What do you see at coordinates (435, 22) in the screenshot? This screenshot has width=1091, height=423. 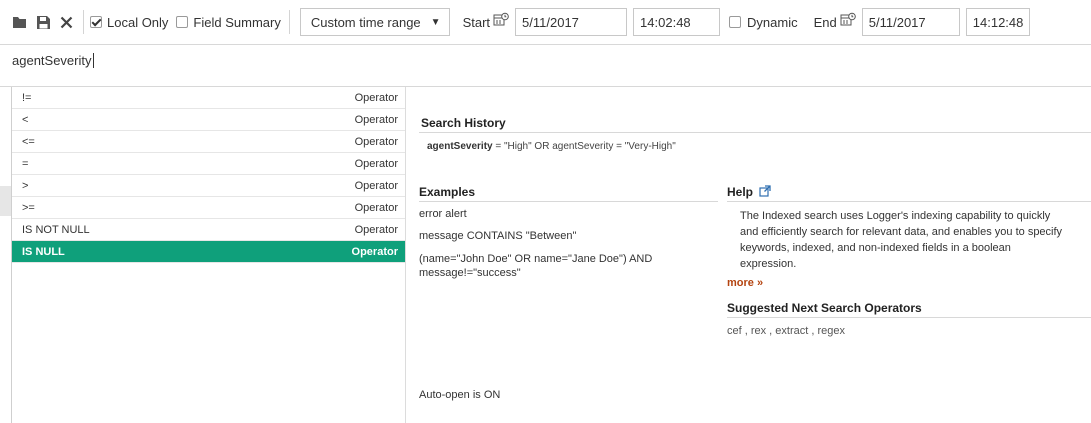 I see `dropdown-arrow-icon: ▼` at bounding box center [435, 22].